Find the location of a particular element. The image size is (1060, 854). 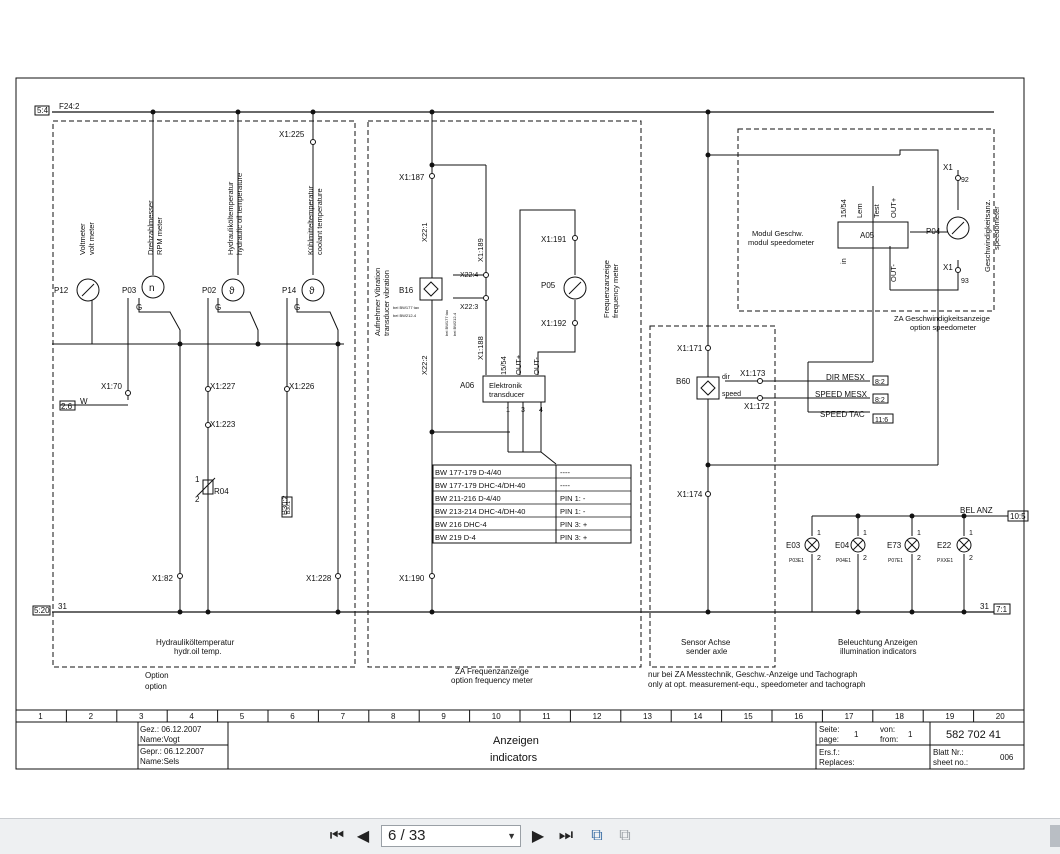

x1-82: X1:82 is located at coordinates (162, 578).